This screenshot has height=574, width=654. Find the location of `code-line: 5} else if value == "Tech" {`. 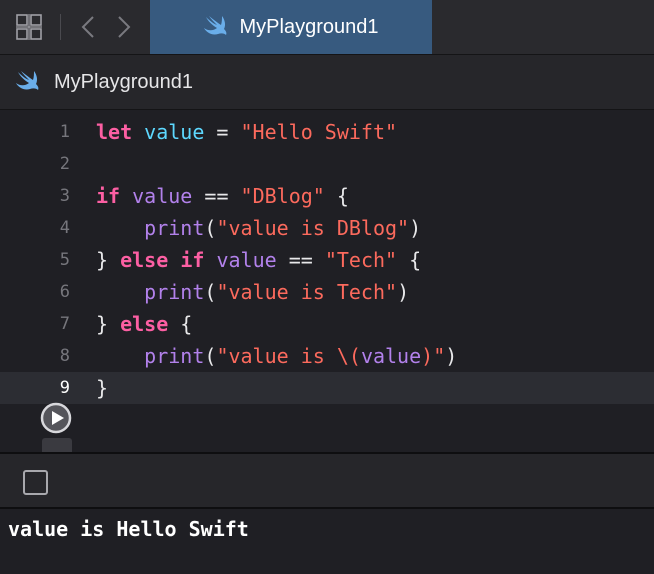

code-line: 5} else if value == "Tech" { is located at coordinates (327, 260).